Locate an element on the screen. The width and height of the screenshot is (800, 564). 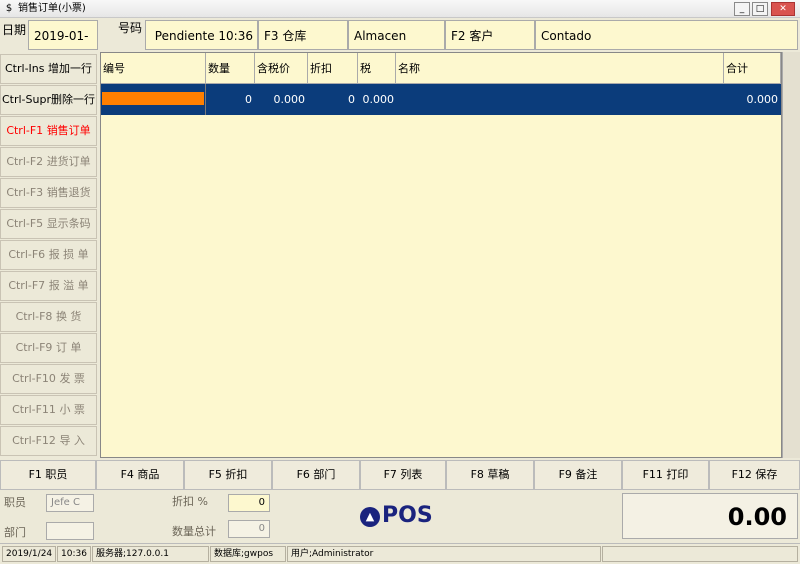
code-cell-editor is located at coordinates (153, 98).